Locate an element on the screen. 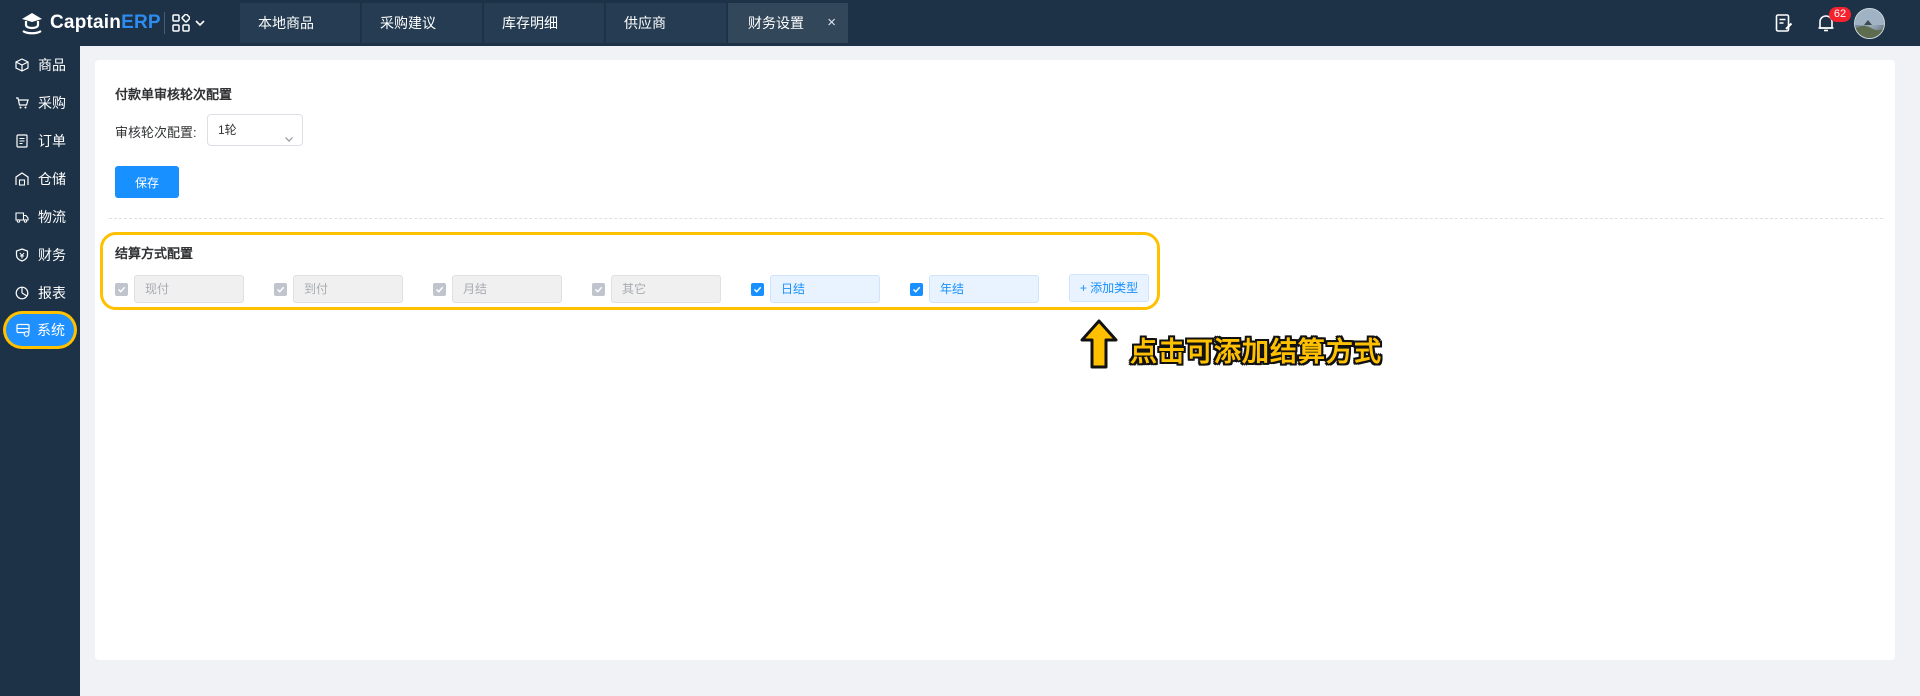 This screenshot has width=1920, height=696. settlement-item-other: 其它 is located at coordinates (656, 289).